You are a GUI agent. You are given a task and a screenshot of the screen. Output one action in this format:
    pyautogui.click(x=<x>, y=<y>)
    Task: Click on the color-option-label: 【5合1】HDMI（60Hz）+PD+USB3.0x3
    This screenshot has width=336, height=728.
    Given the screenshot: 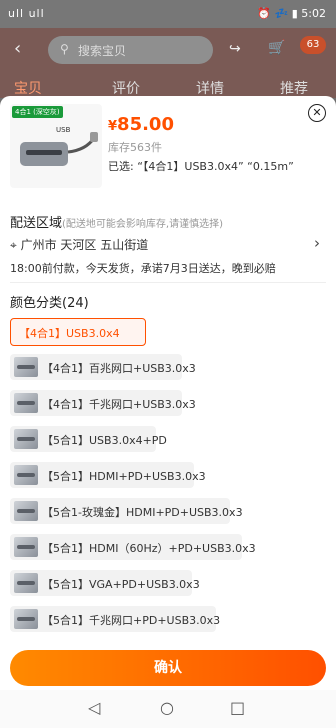 What is the action you would take?
    pyautogui.click(x=149, y=548)
    